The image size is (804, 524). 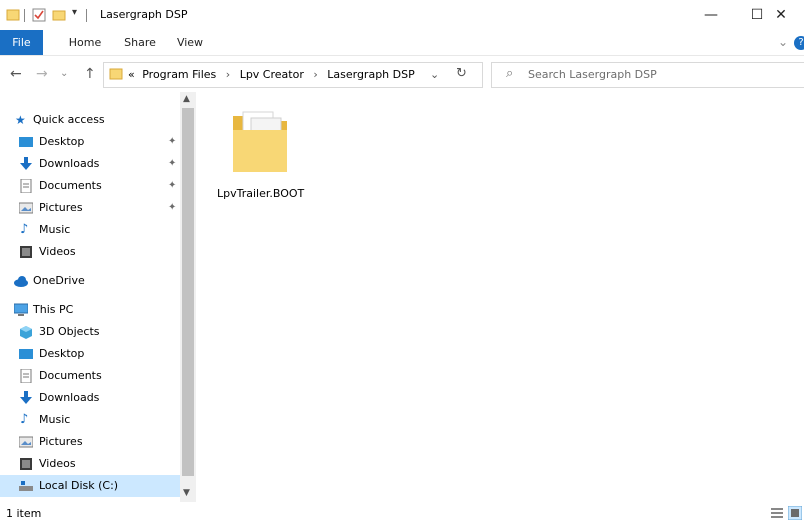 What do you see at coordinates (53, 309) in the screenshot?
I see `sidebar-item-label: This PC` at bounding box center [53, 309].